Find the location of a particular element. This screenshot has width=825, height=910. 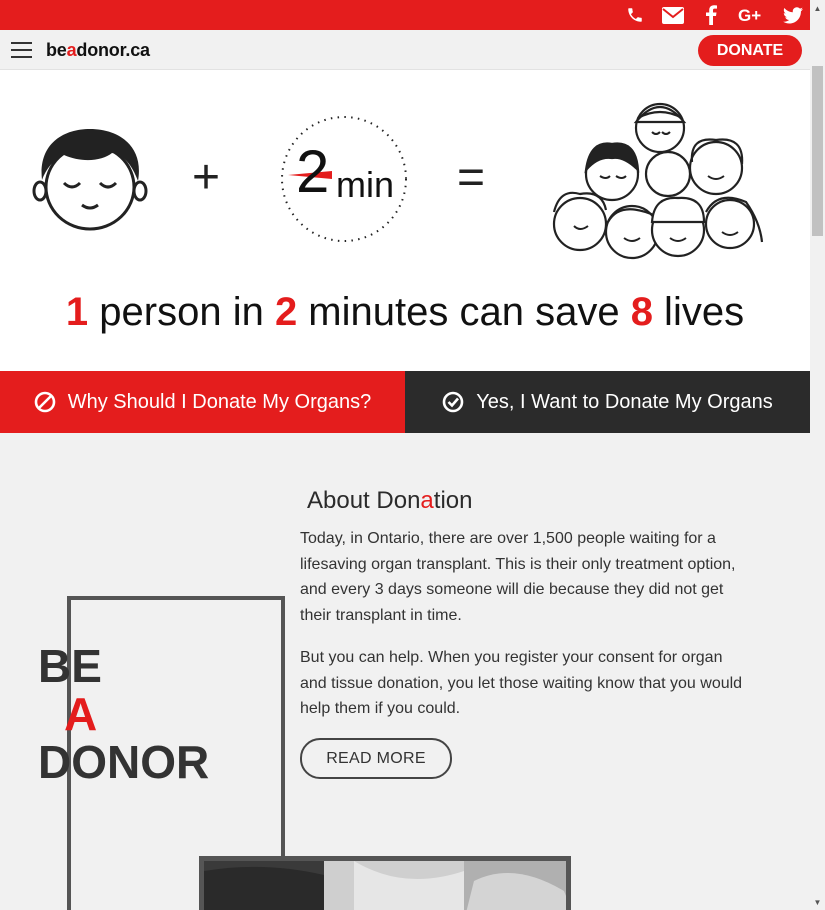

ban-icon is located at coordinates (45, 402).